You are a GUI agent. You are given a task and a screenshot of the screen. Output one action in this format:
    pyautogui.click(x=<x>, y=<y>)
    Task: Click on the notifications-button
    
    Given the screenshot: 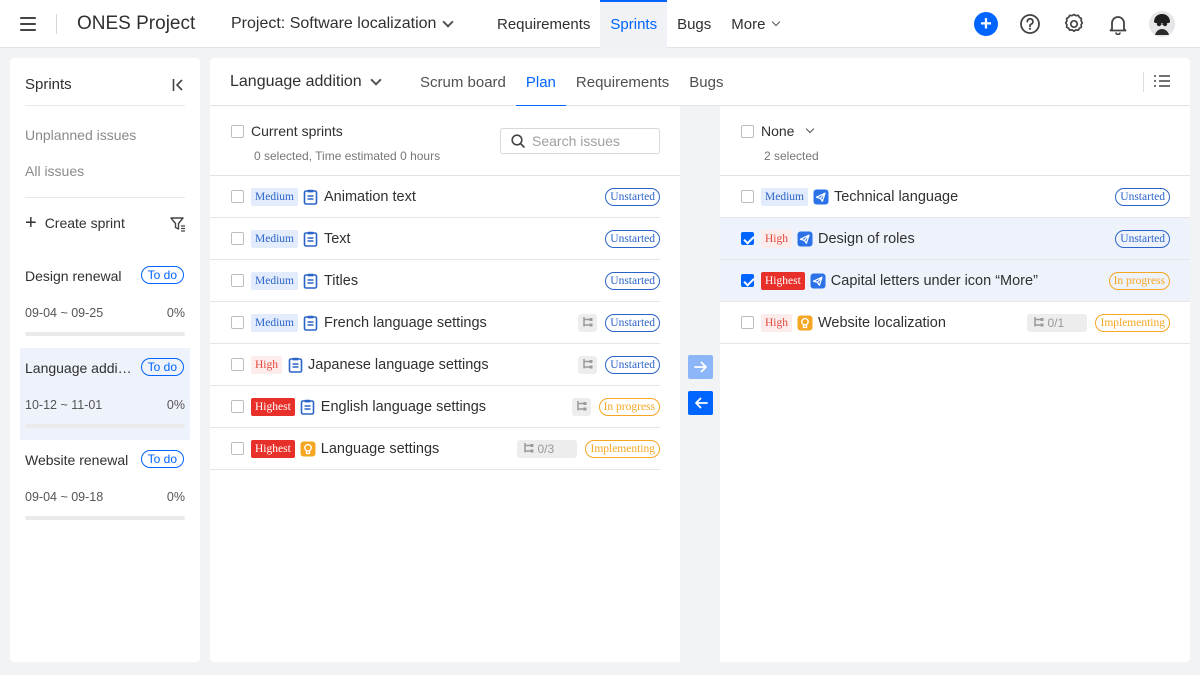 What is the action you would take?
    pyautogui.click(x=1118, y=24)
    